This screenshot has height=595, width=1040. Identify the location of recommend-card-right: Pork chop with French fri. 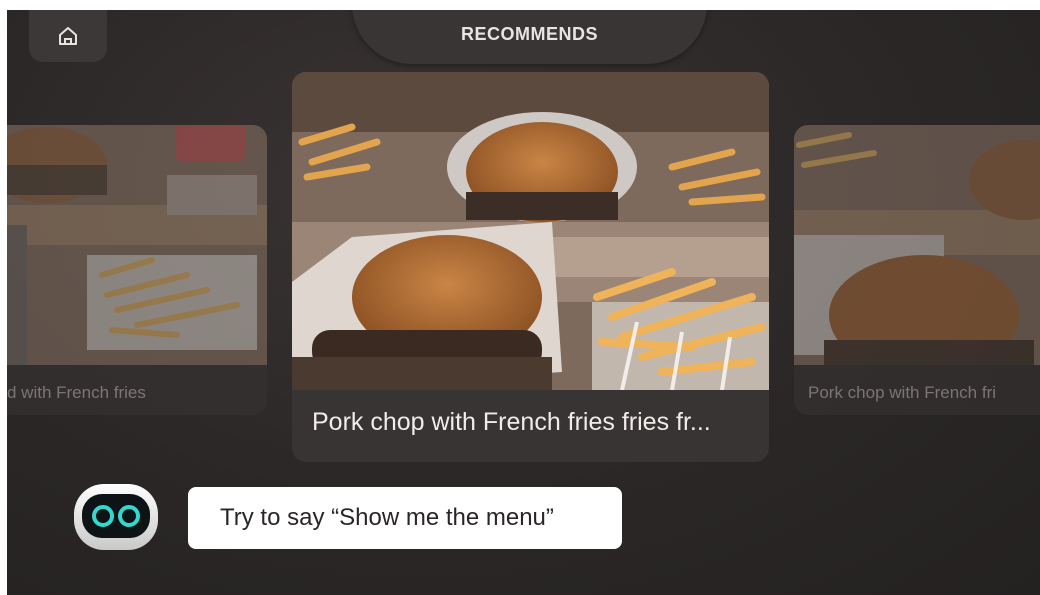
(917, 270).